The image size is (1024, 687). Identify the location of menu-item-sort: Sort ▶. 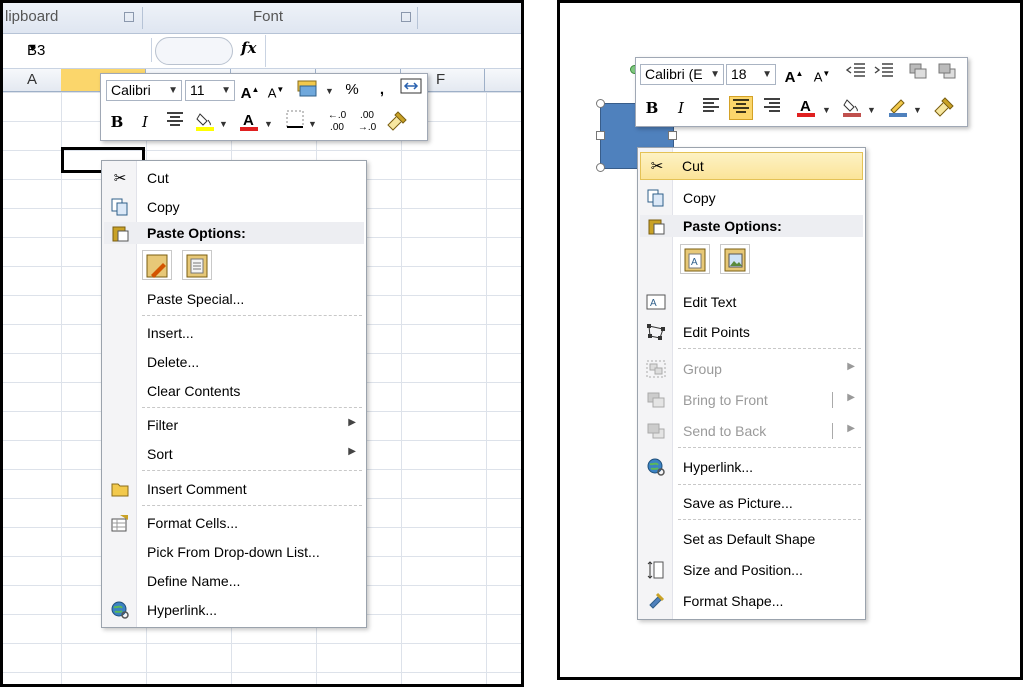
(234, 454).